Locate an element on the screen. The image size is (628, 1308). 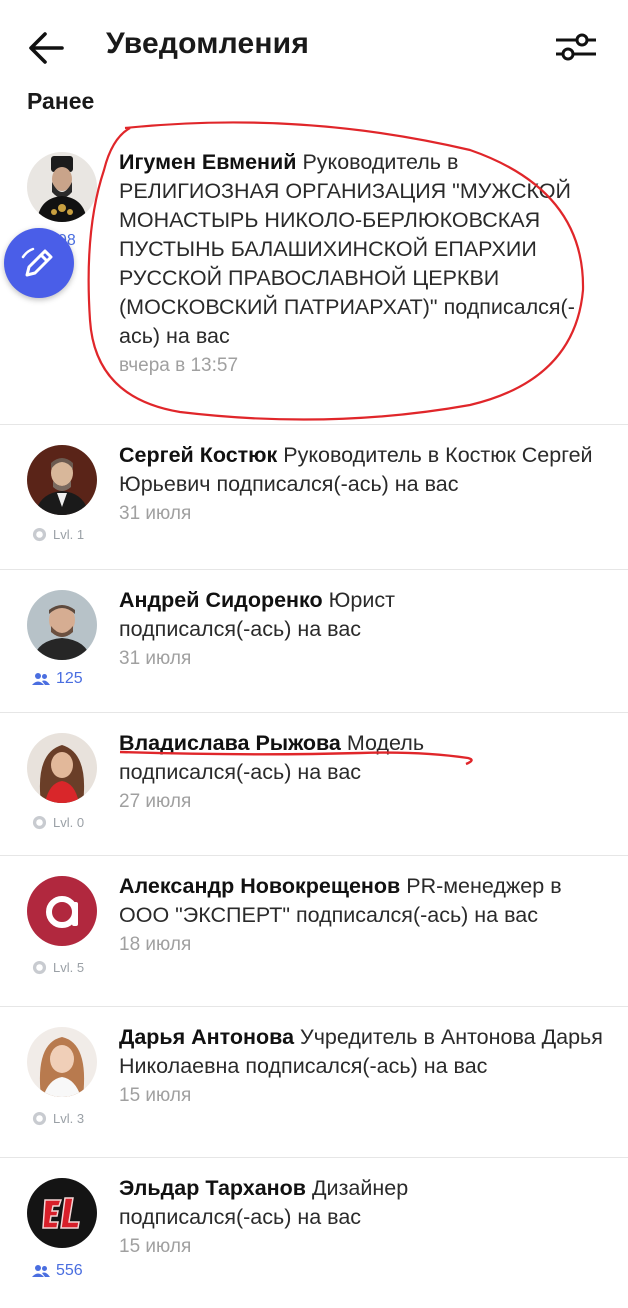
followers-badge: 125 is located at coordinates (57, 679).